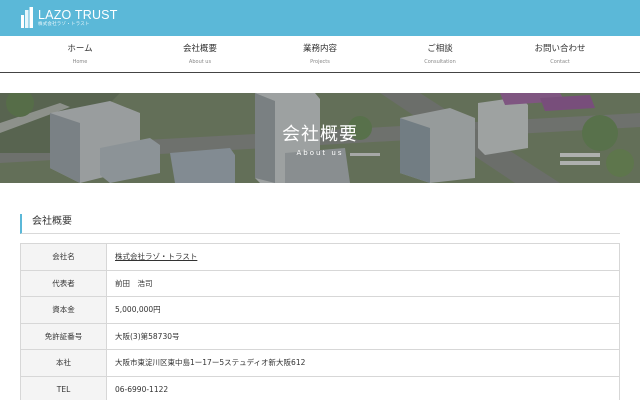 The height and width of the screenshot is (400, 640). I want to click on table-row: 資本金 5,000,000円, so click(320, 310).